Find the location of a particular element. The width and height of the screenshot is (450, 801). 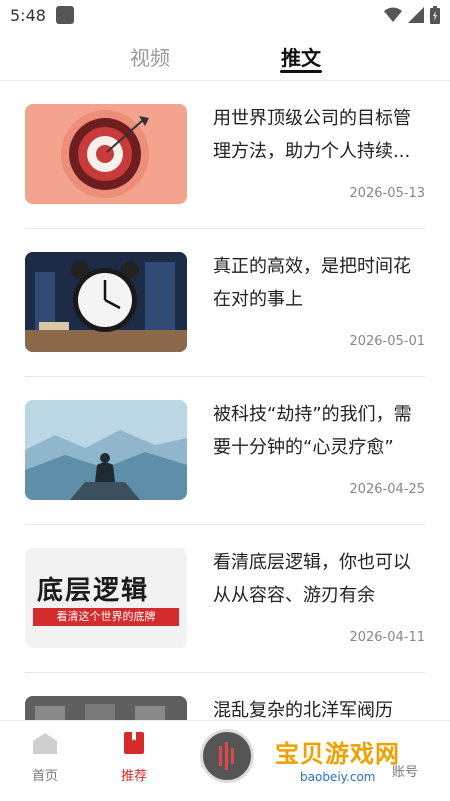

nav-recommend: 推荐 is located at coordinates (134, 757).